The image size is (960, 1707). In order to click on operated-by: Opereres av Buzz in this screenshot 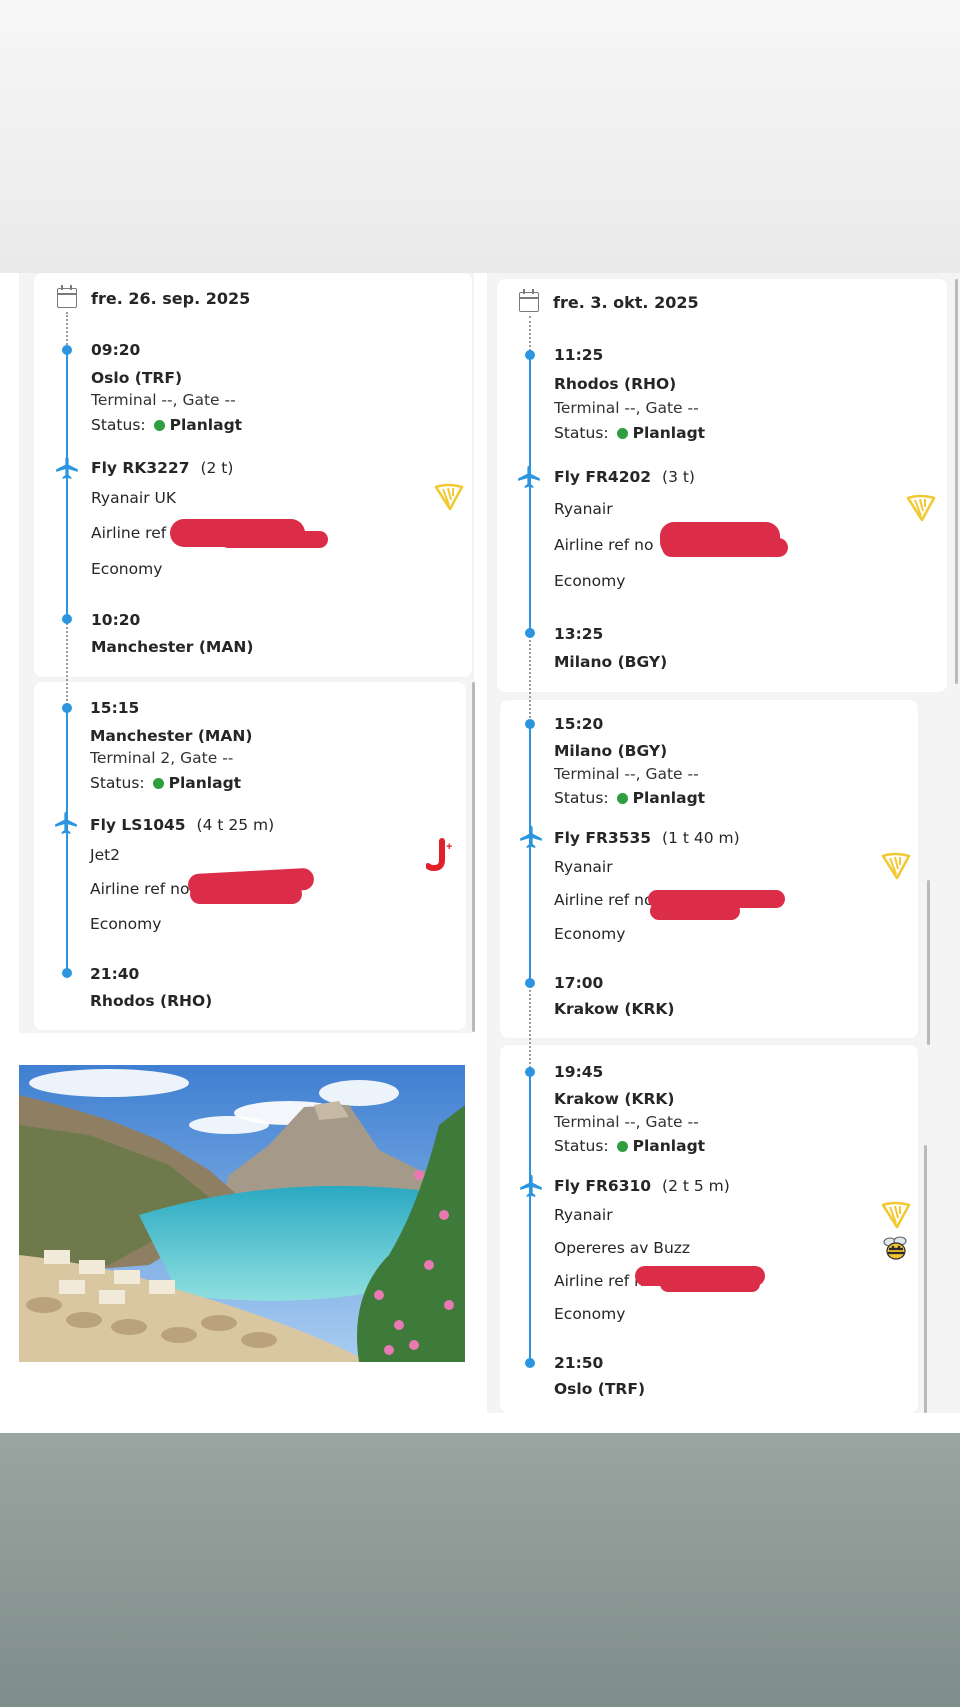, I will do `click(622, 1248)`.